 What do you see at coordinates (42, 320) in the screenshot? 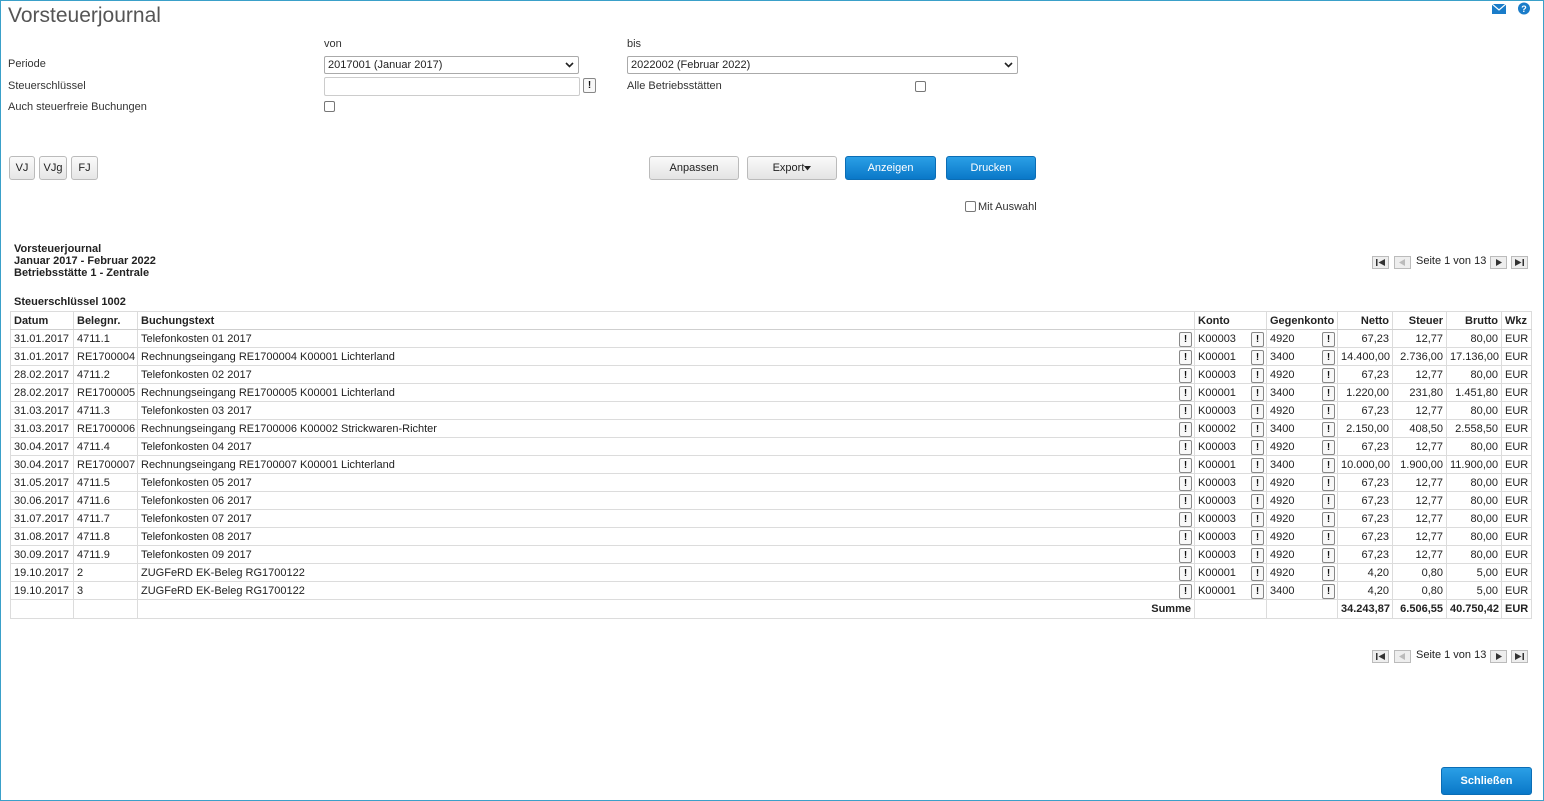
I see `col-datum: Datum` at bounding box center [42, 320].